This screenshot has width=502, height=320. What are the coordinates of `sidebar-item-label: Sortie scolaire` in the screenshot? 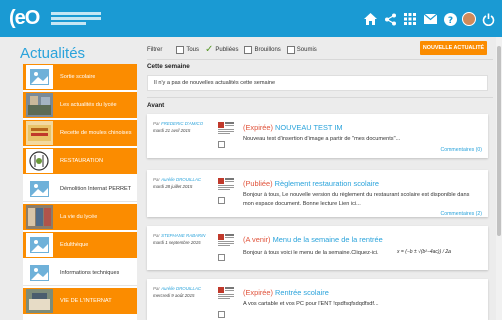 It's located at (78, 77).